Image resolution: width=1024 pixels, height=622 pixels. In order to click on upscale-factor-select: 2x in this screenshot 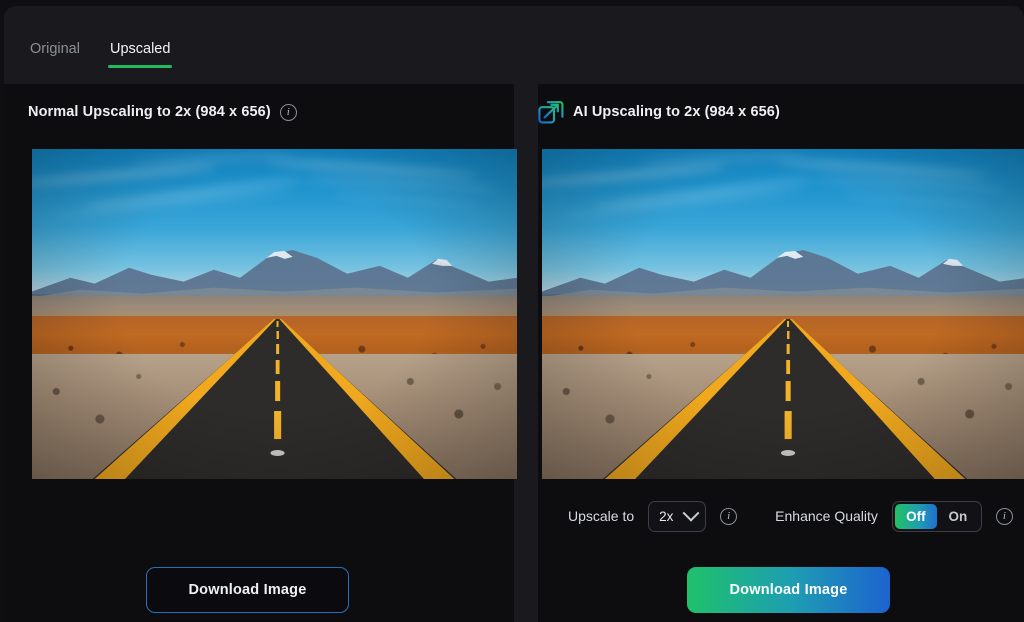, I will do `click(677, 516)`.